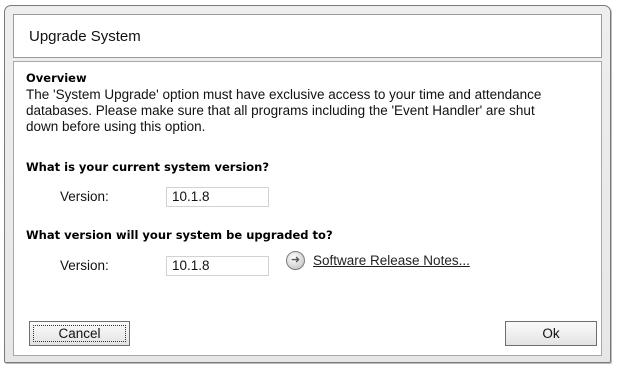  Describe the element at coordinates (56, 78) in the screenshot. I see `overview-heading: Overview` at that location.